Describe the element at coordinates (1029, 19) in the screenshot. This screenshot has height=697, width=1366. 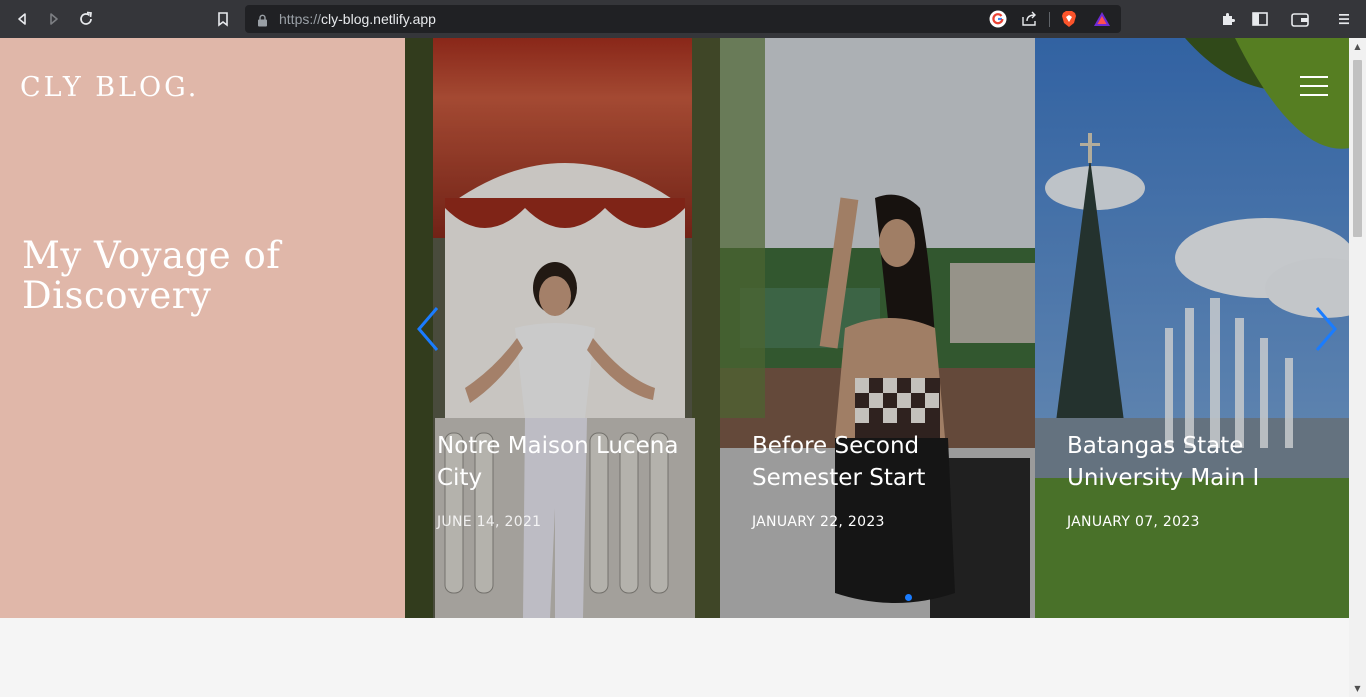
I see `share-icon` at that location.